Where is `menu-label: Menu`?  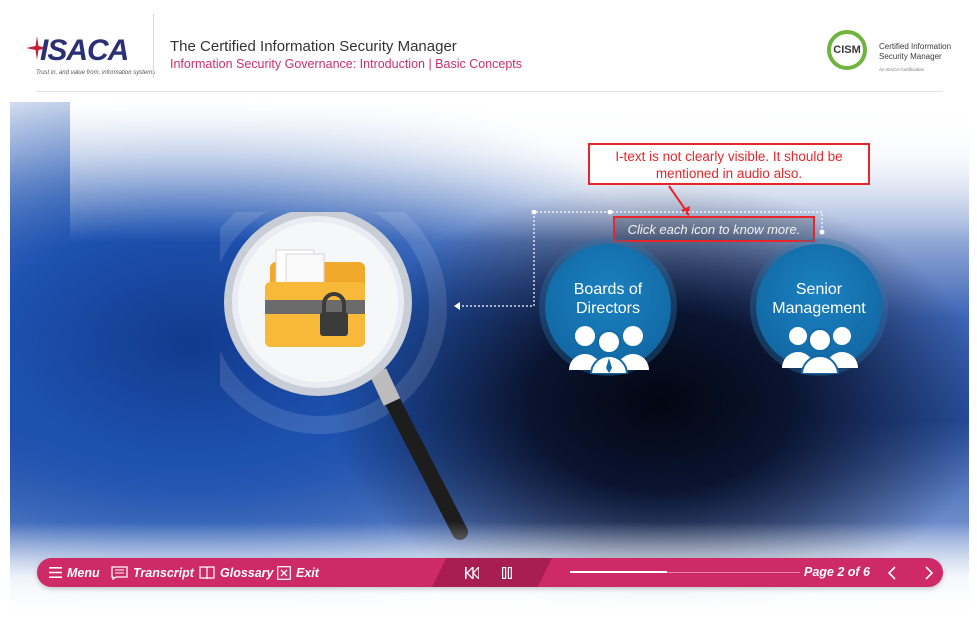 menu-label: Menu is located at coordinates (83, 572).